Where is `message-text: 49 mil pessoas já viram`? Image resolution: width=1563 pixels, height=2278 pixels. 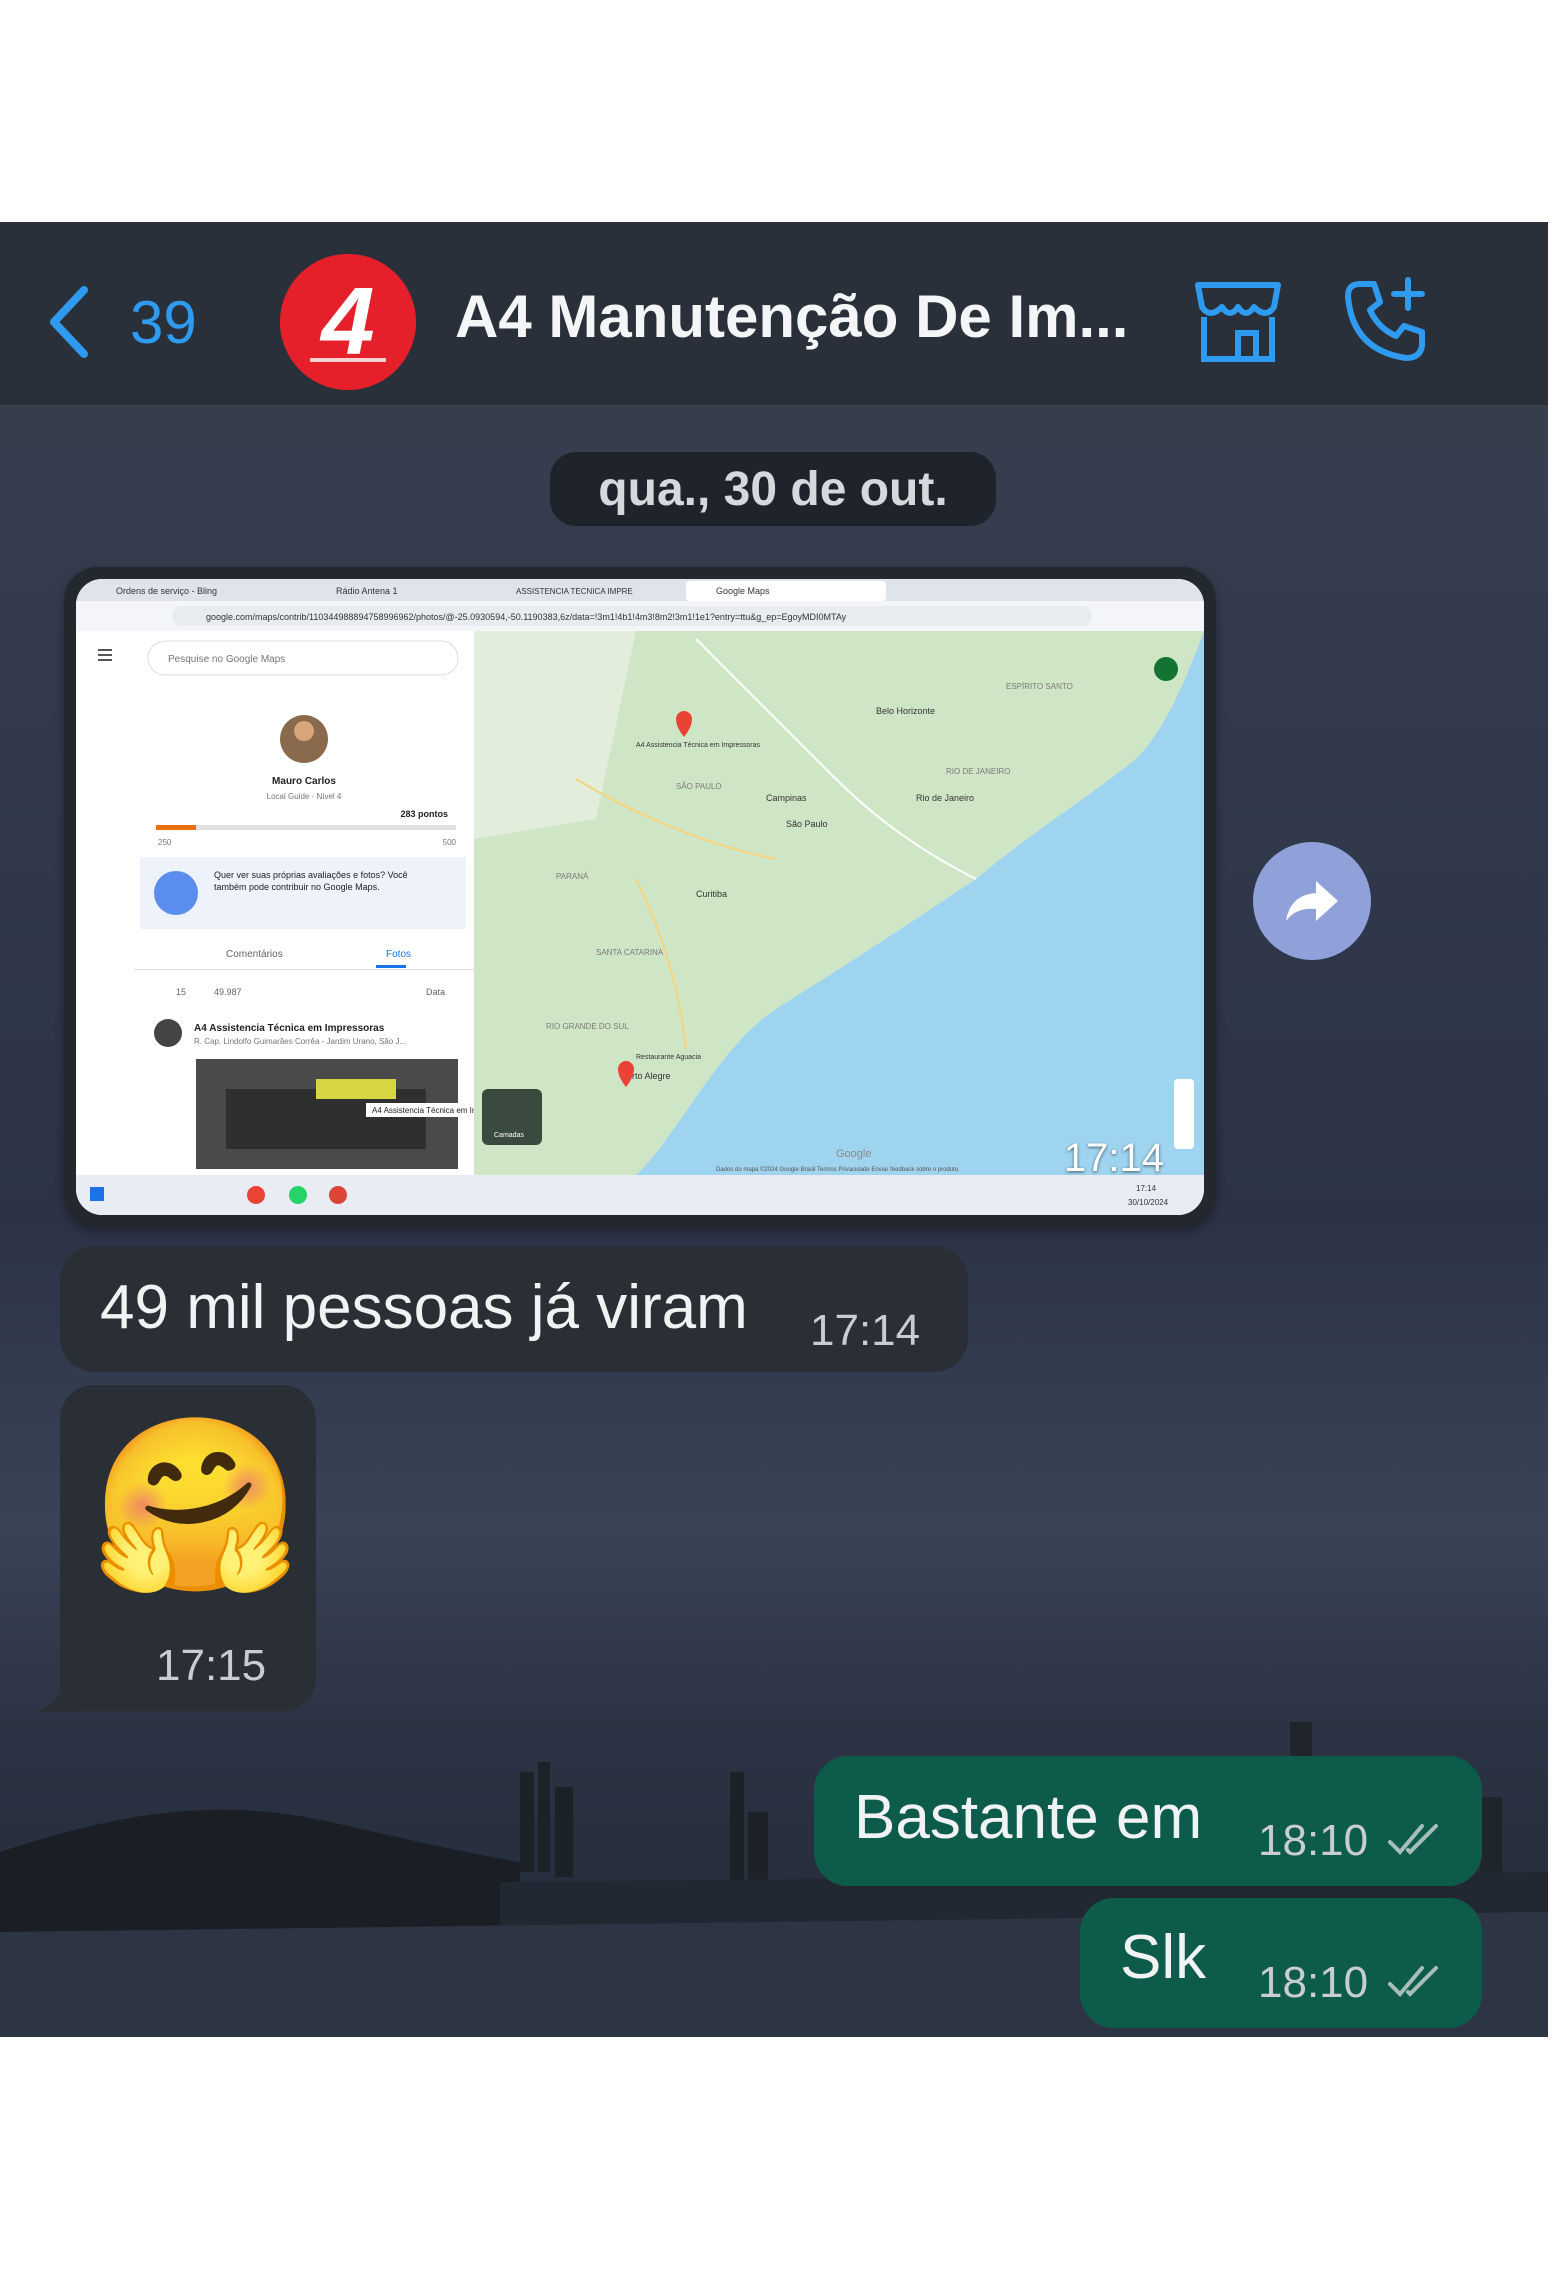
message-text: 49 mil pessoas já viram is located at coordinates (424, 1307).